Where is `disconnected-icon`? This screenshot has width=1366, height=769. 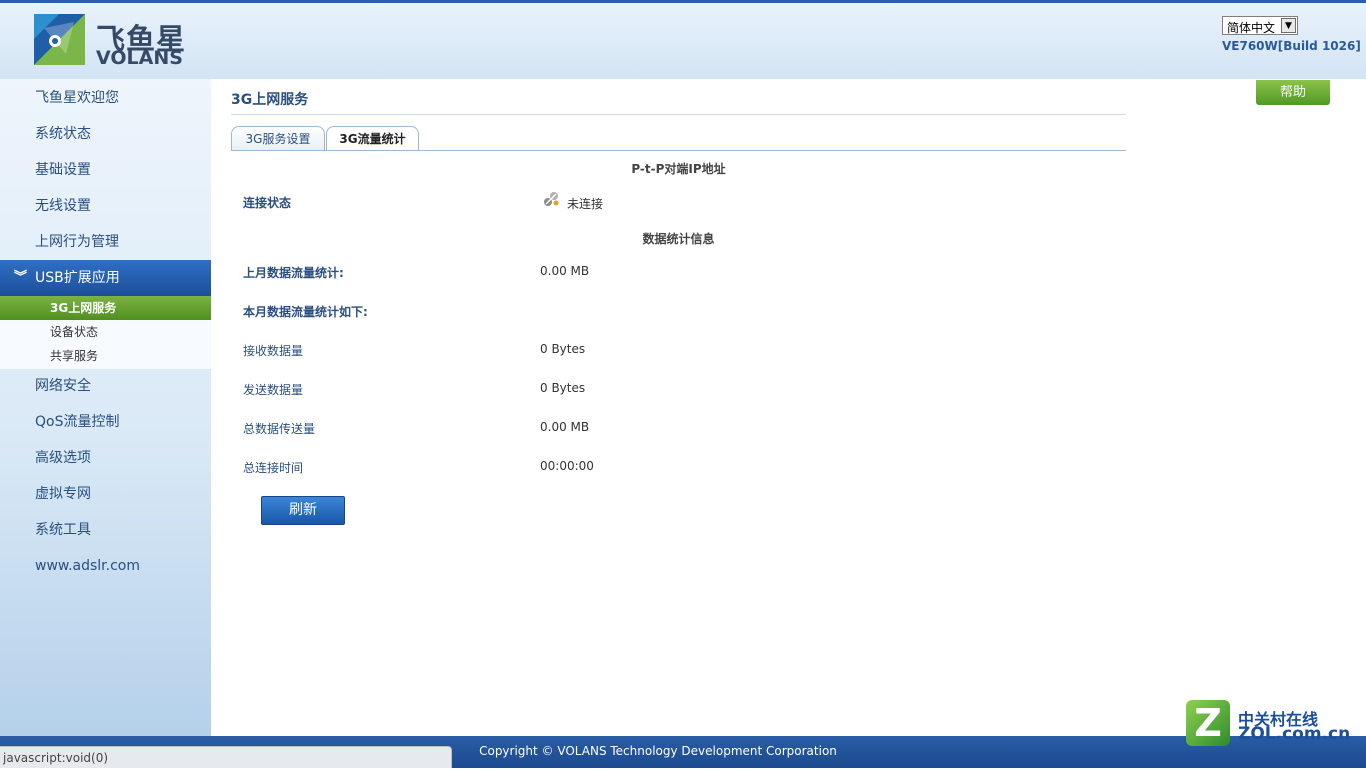 disconnected-icon is located at coordinates (551, 199).